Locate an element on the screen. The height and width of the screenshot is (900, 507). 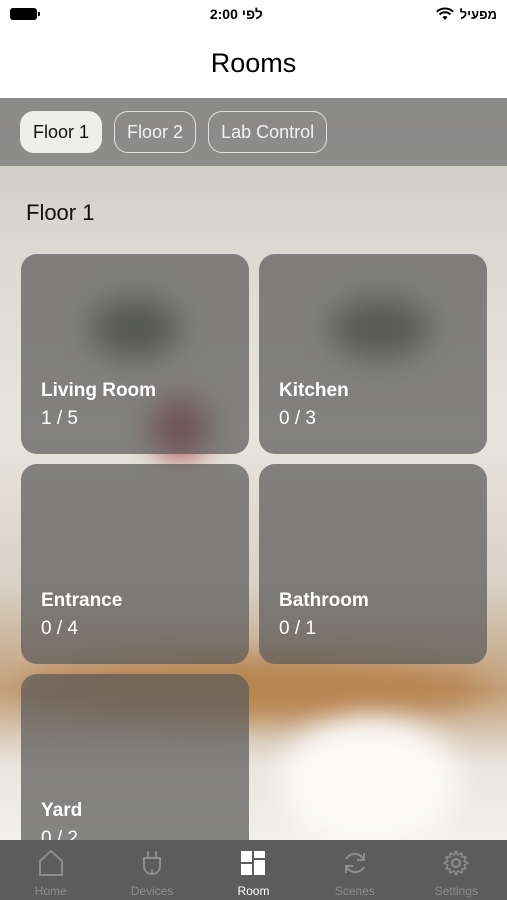
tab-room: Room is located at coordinates (253, 869).